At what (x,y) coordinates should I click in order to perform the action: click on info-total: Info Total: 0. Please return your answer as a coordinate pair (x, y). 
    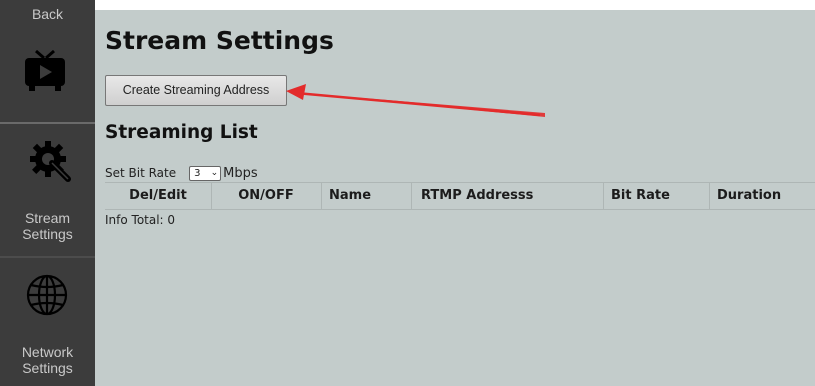
    Looking at the image, I should click on (140, 220).